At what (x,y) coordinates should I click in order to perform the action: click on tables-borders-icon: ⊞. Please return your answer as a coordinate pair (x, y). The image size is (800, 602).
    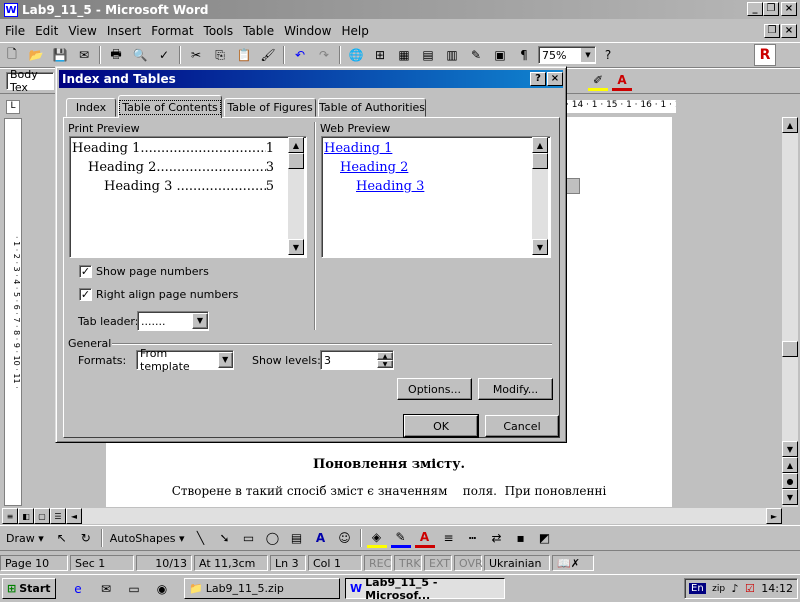
    Looking at the image, I should click on (380, 55).